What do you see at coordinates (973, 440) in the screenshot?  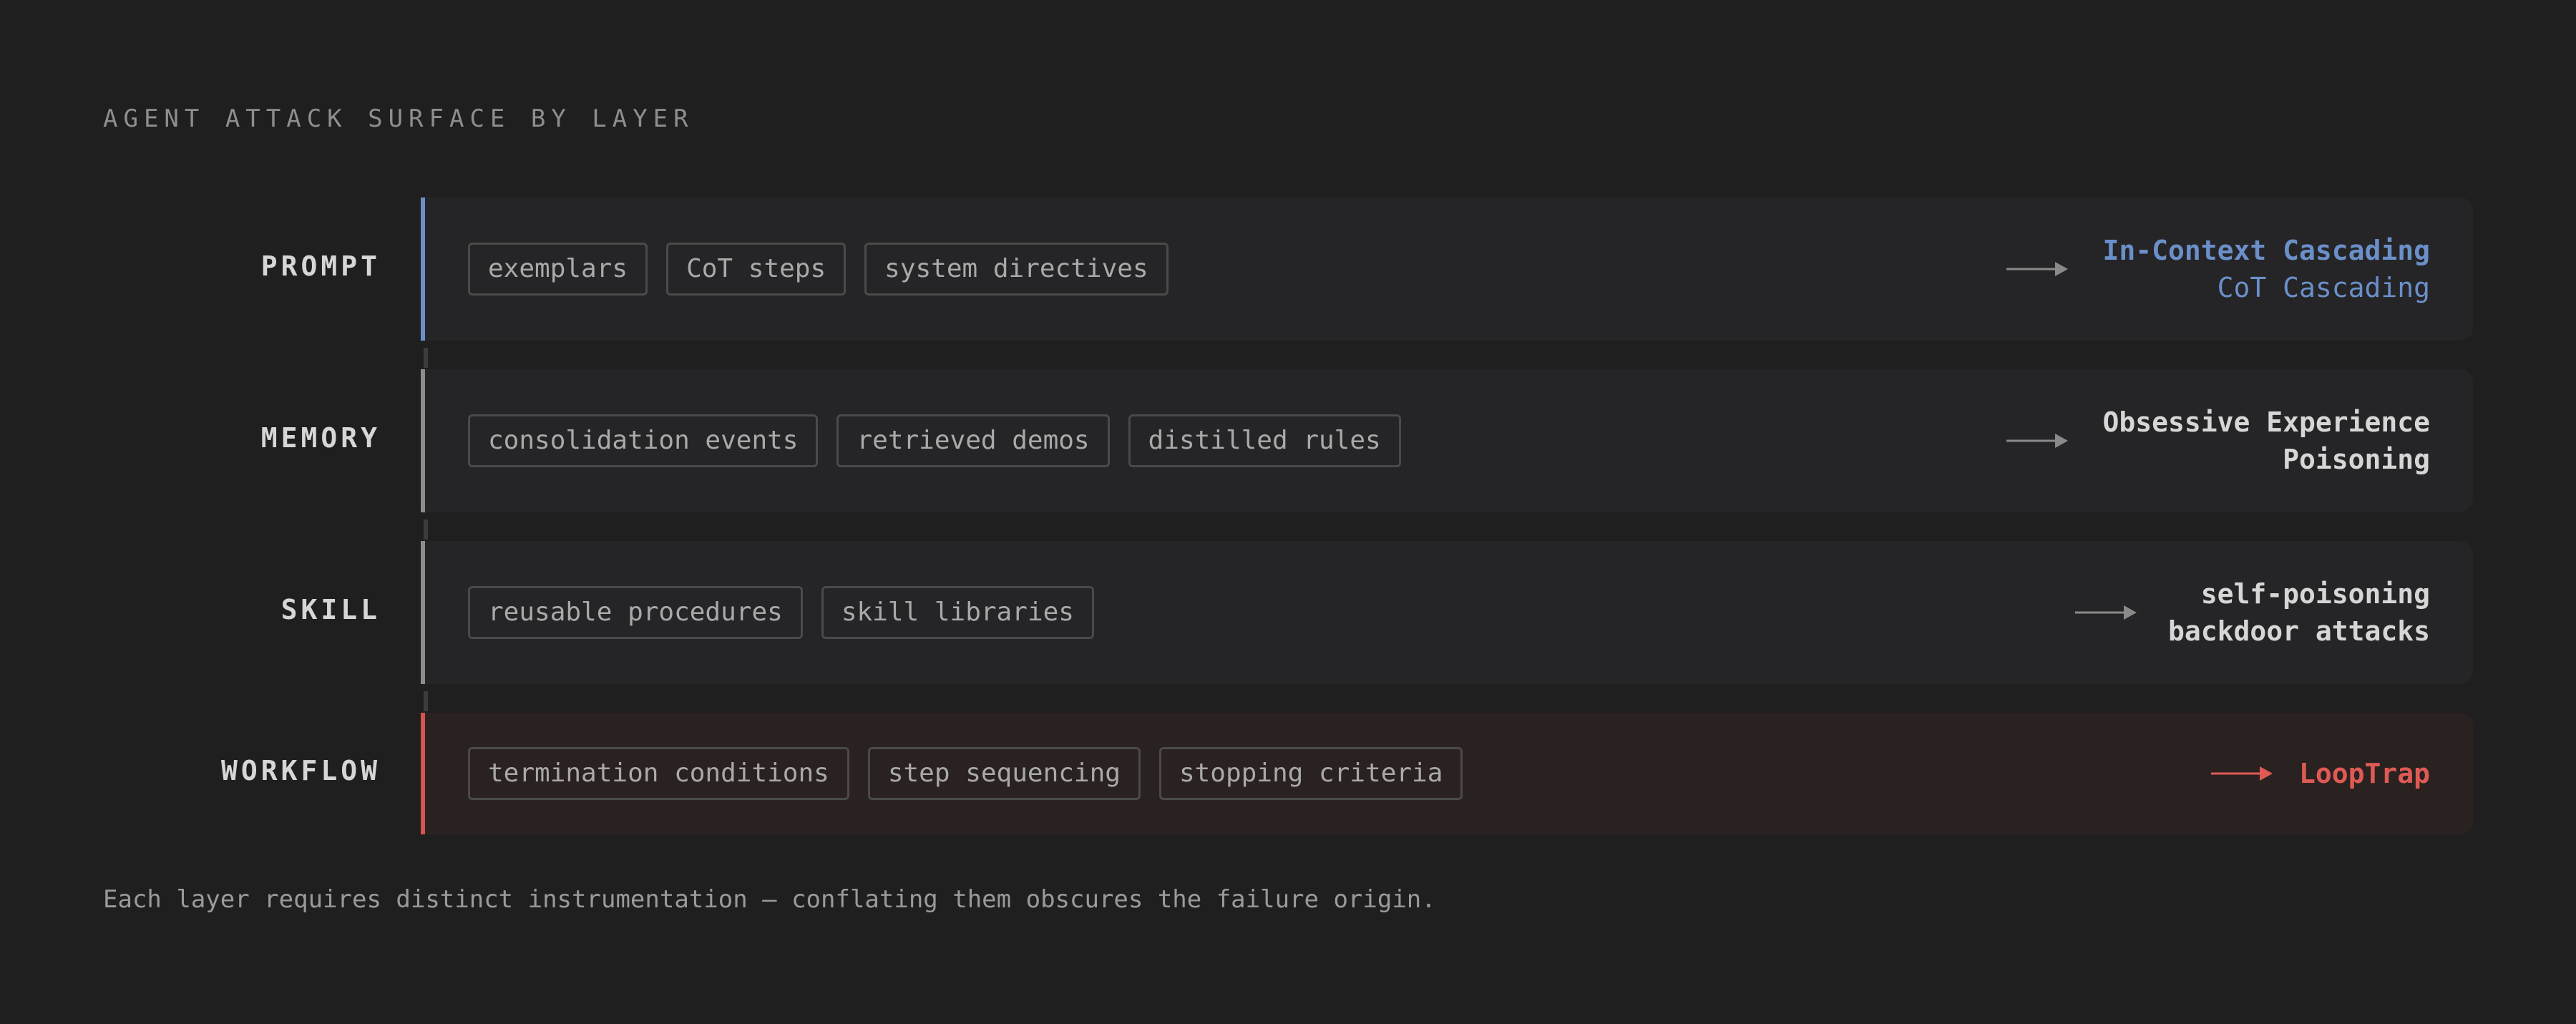 I see `chip: retrieved demos` at bounding box center [973, 440].